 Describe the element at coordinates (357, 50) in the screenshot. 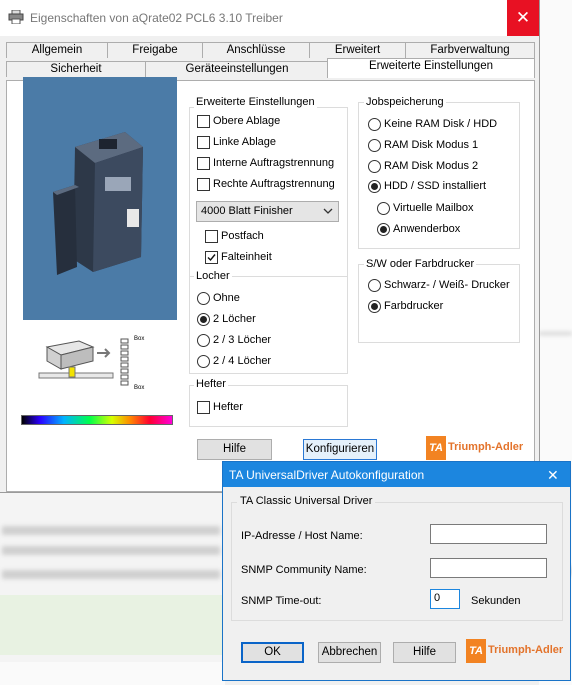

I see `tab-erweitert: Erweitert` at that location.